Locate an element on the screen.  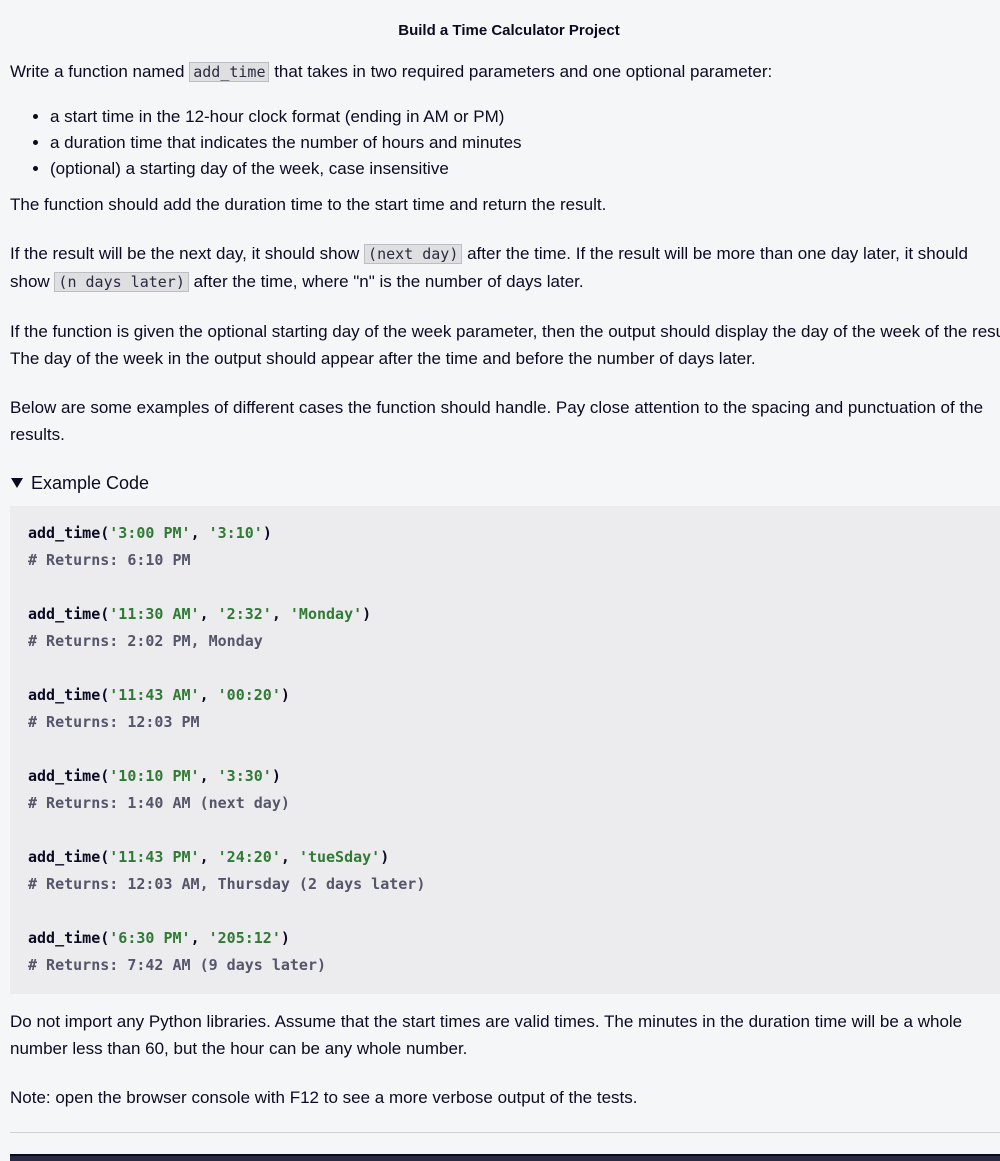
example-code-toggle: Example Code is located at coordinates (505, 483).